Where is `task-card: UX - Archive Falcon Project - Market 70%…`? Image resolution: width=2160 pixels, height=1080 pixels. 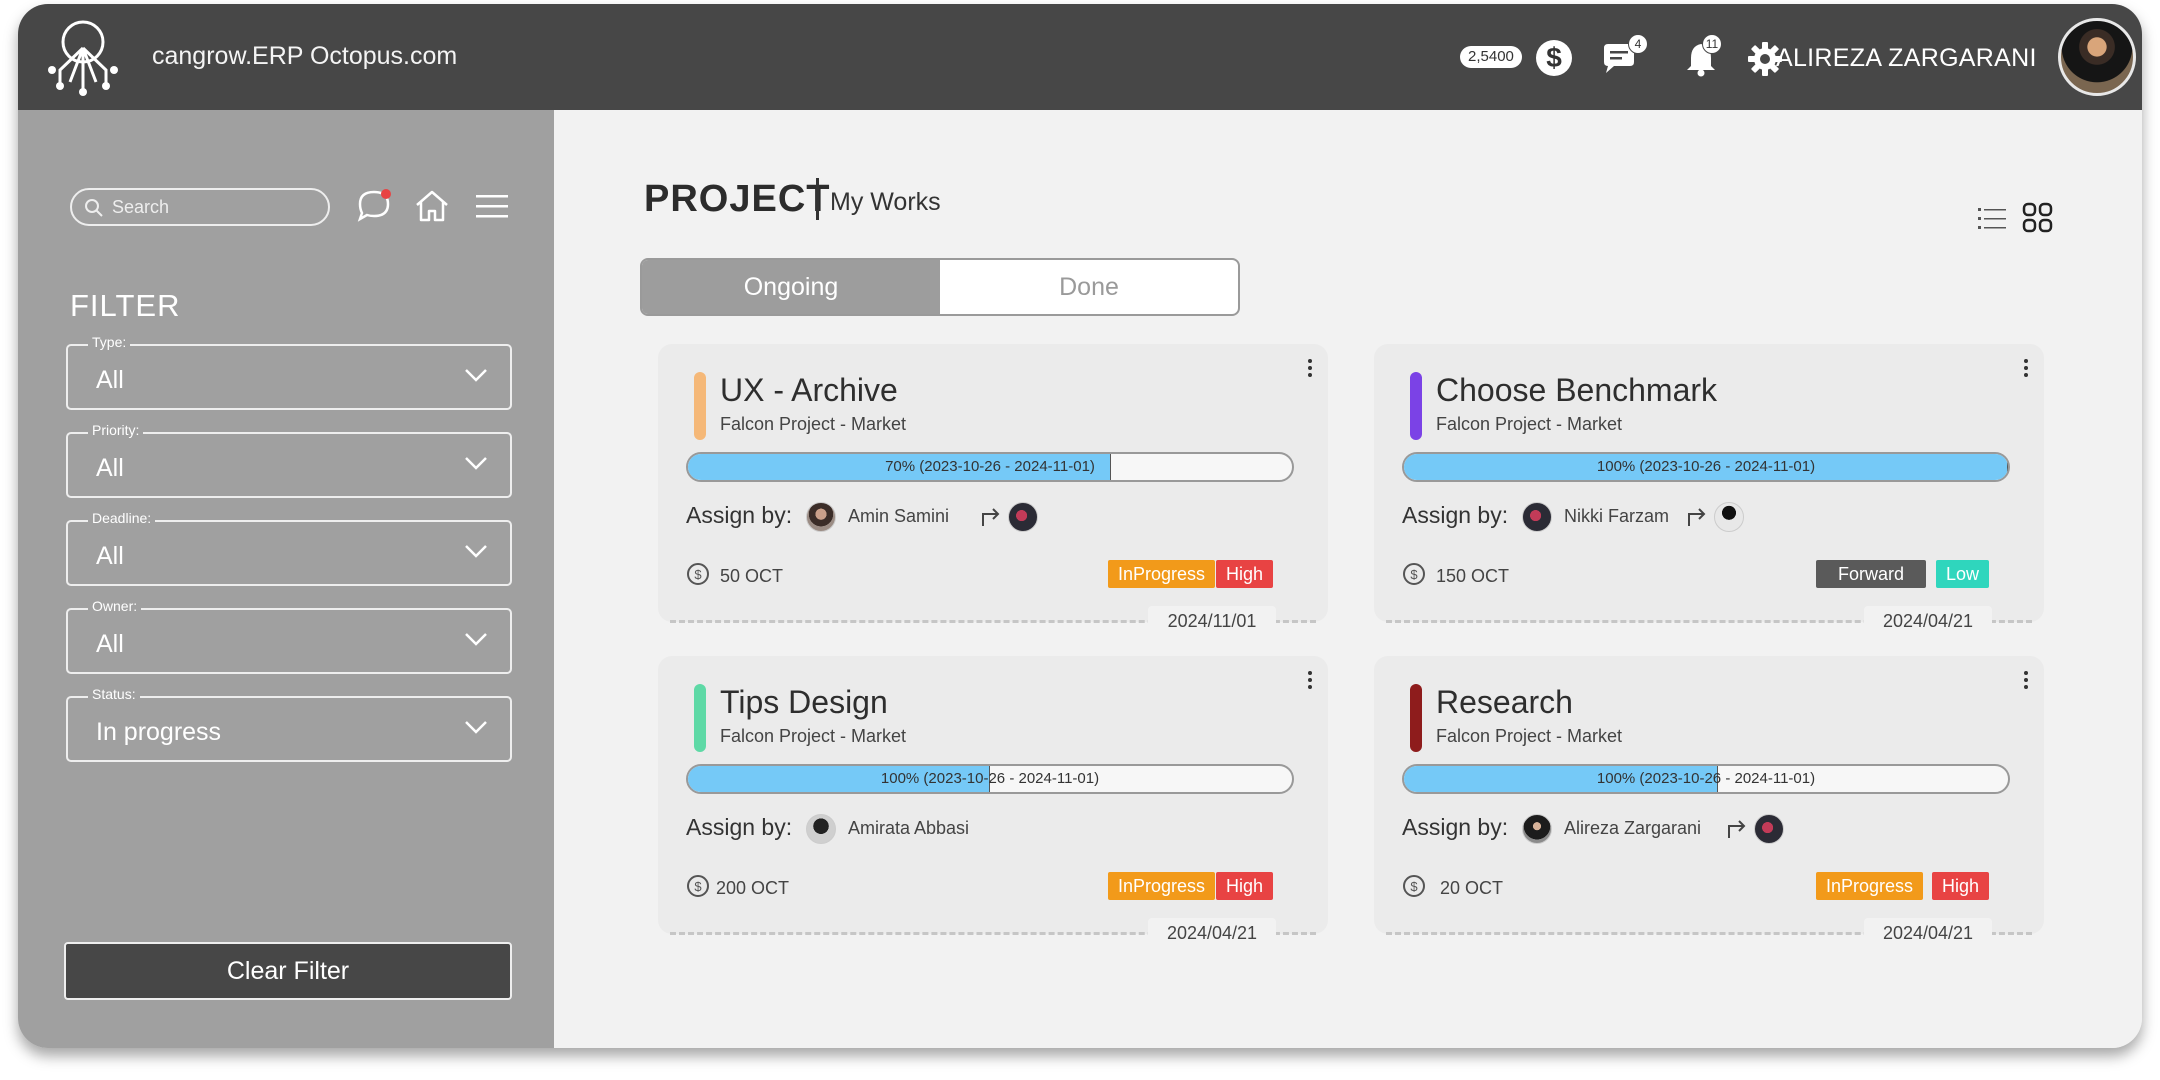 task-card: UX - Archive Falcon Project - Market 70%… is located at coordinates (993, 490).